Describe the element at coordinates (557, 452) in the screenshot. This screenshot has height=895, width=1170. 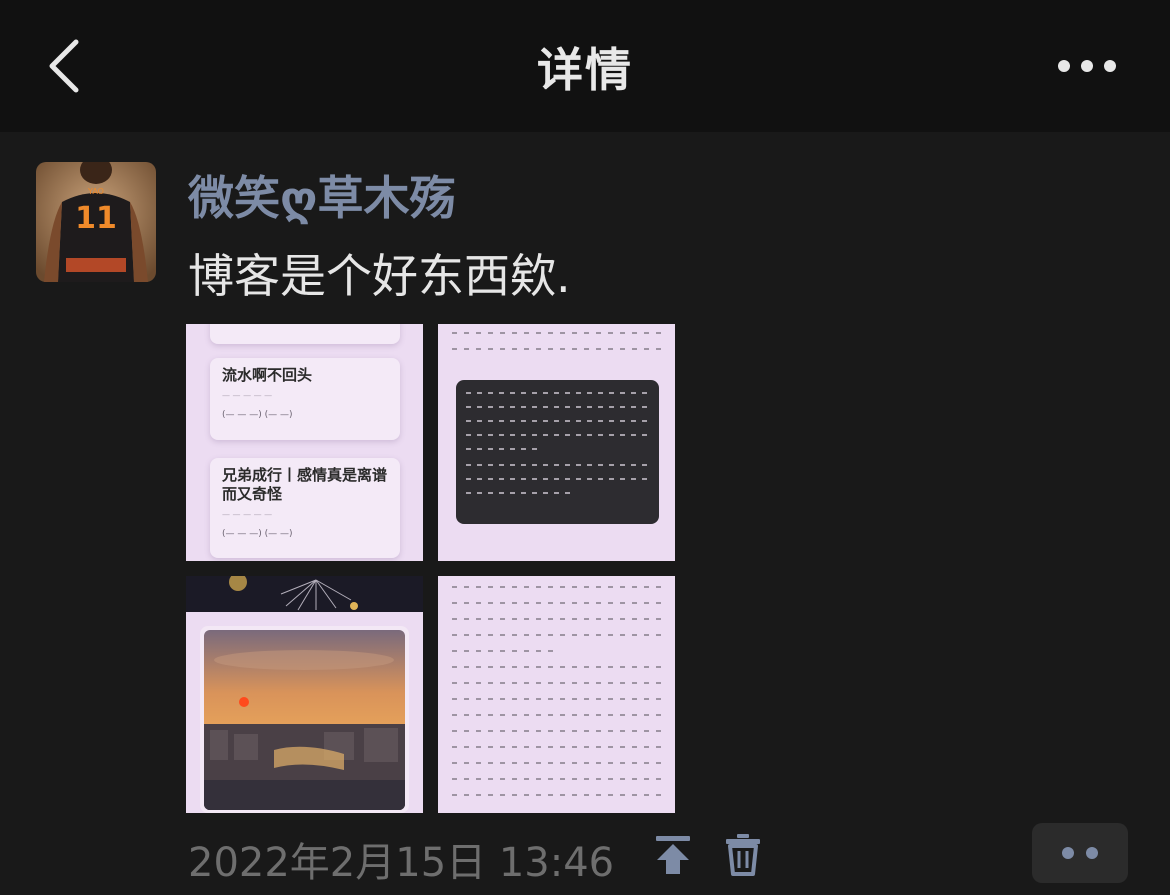
I see `dark-quote-card` at that location.